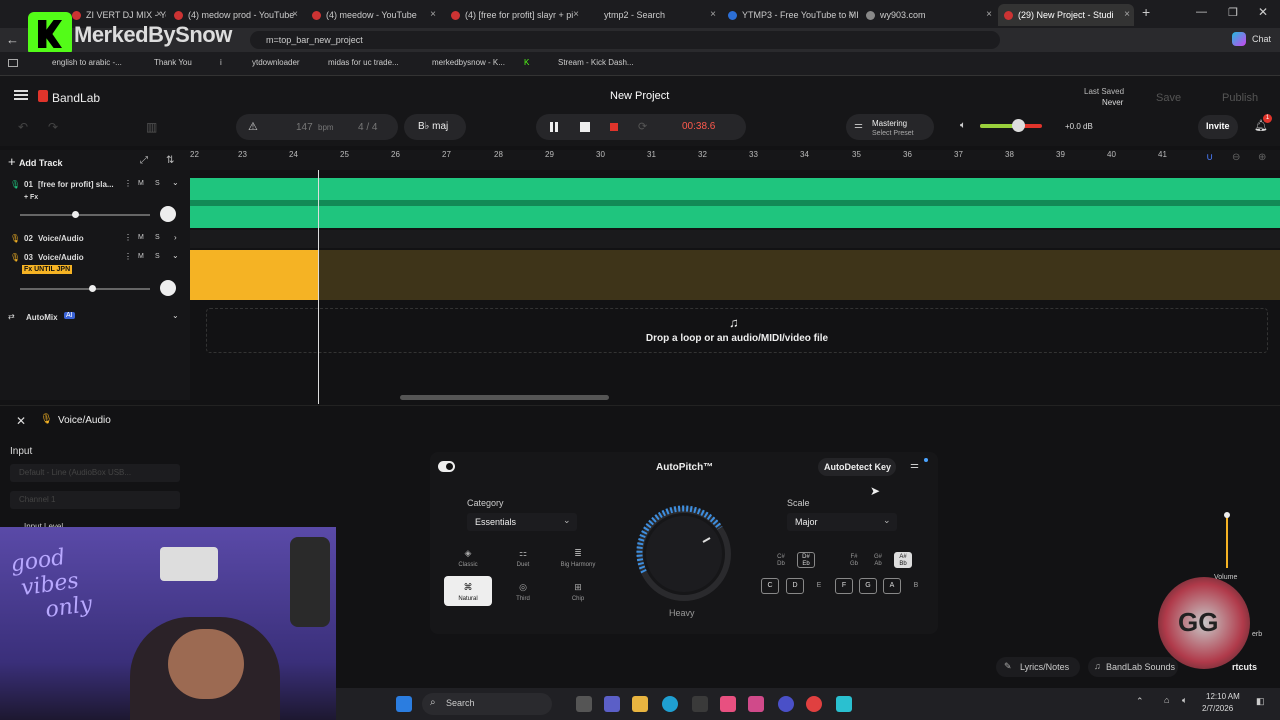 Image resolution: width=1280 pixels, height=720 pixels. Describe the element at coordinates (1066, 15) in the screenshot. I see `browser-tab-active: (29) New Project - Studi ×` at that location.